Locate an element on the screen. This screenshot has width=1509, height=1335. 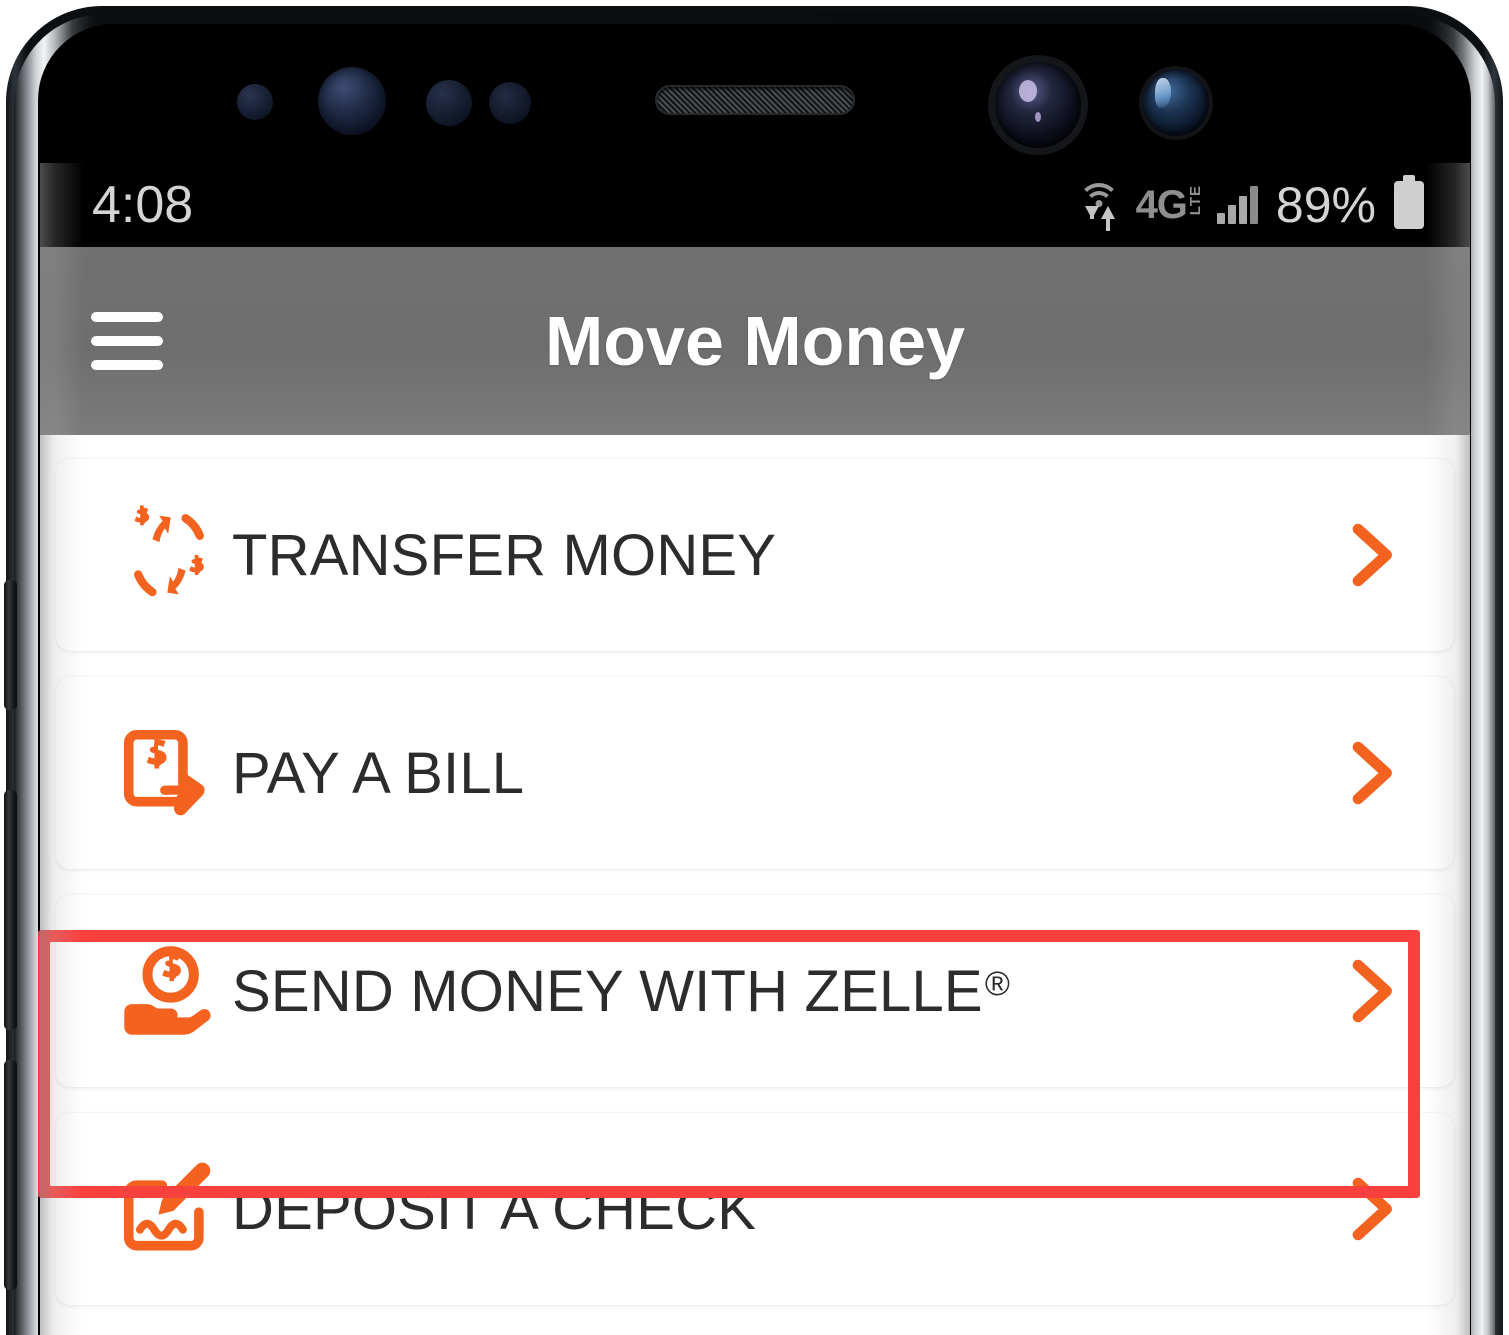
menu-item-send-money-with-zelle: SEND MONEY WITH ZELLE ® is located at coordinates (755, 991).